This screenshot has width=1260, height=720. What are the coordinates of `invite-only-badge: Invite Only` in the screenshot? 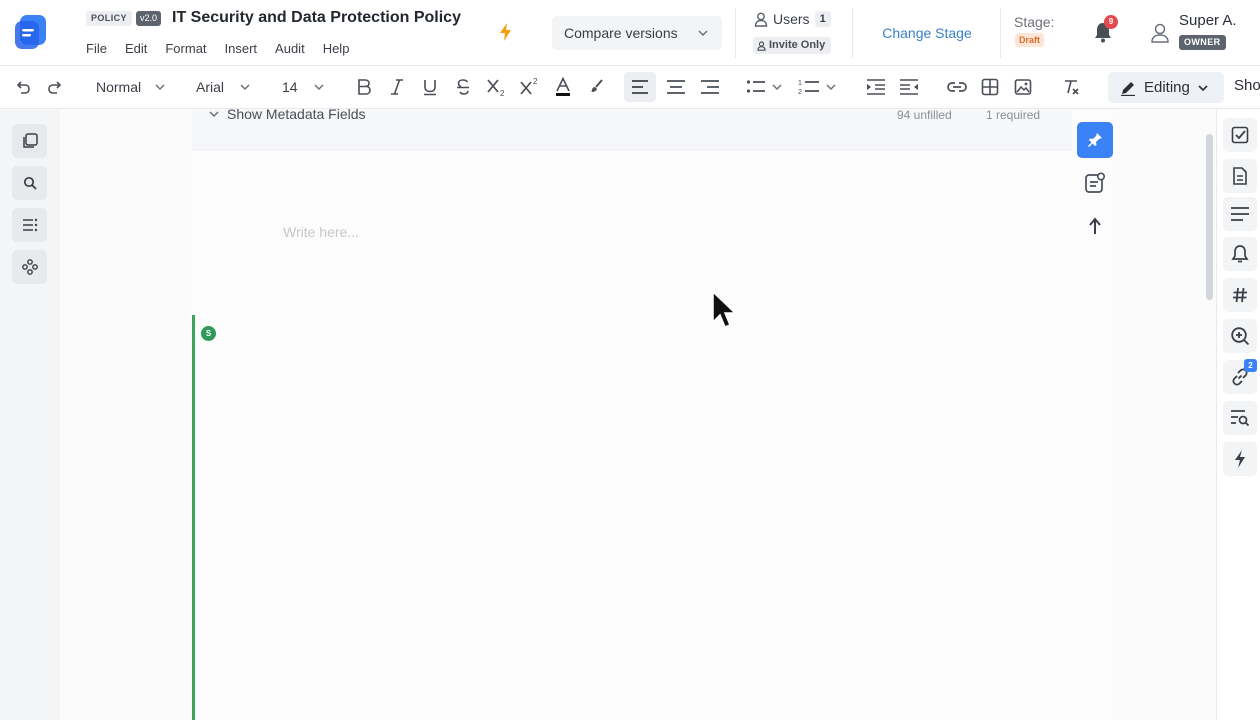 It's located at (792, 45).